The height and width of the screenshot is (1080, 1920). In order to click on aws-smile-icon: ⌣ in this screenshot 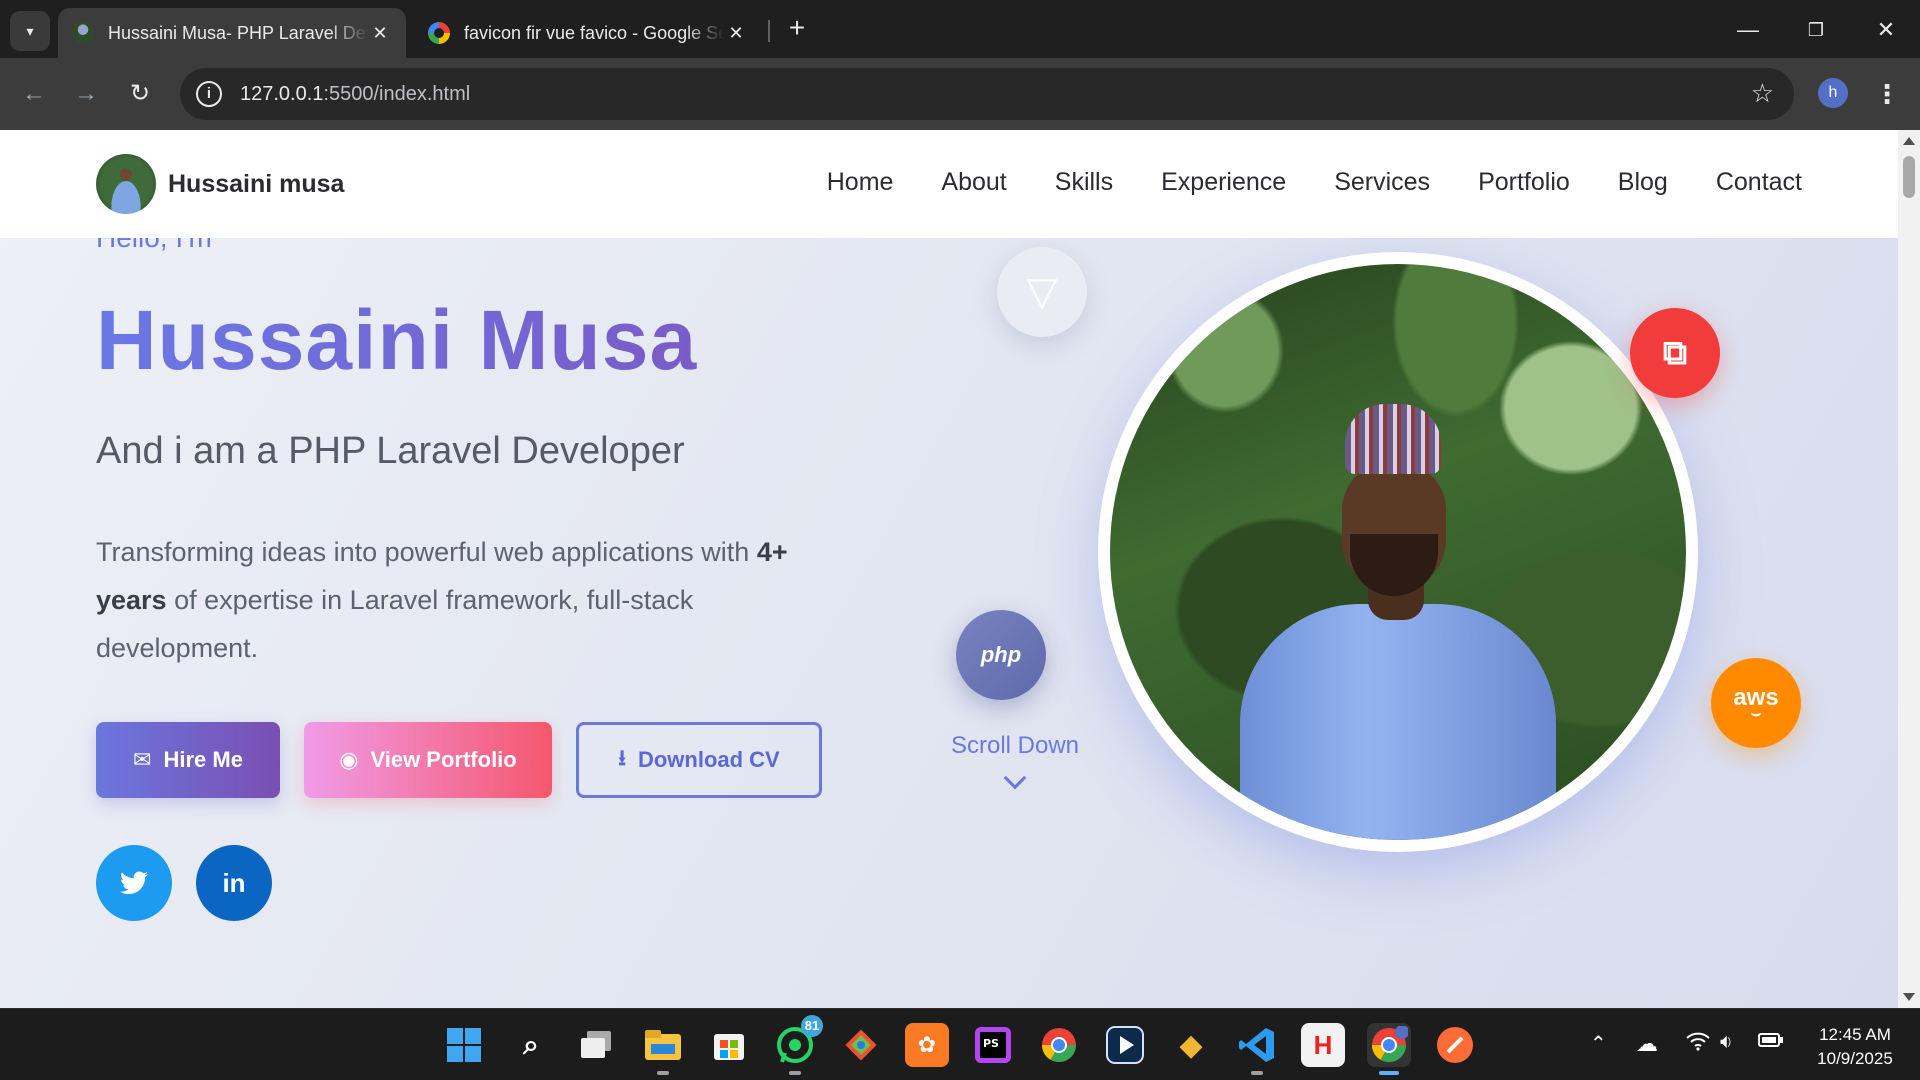, I will do `click(1756, 713)`.